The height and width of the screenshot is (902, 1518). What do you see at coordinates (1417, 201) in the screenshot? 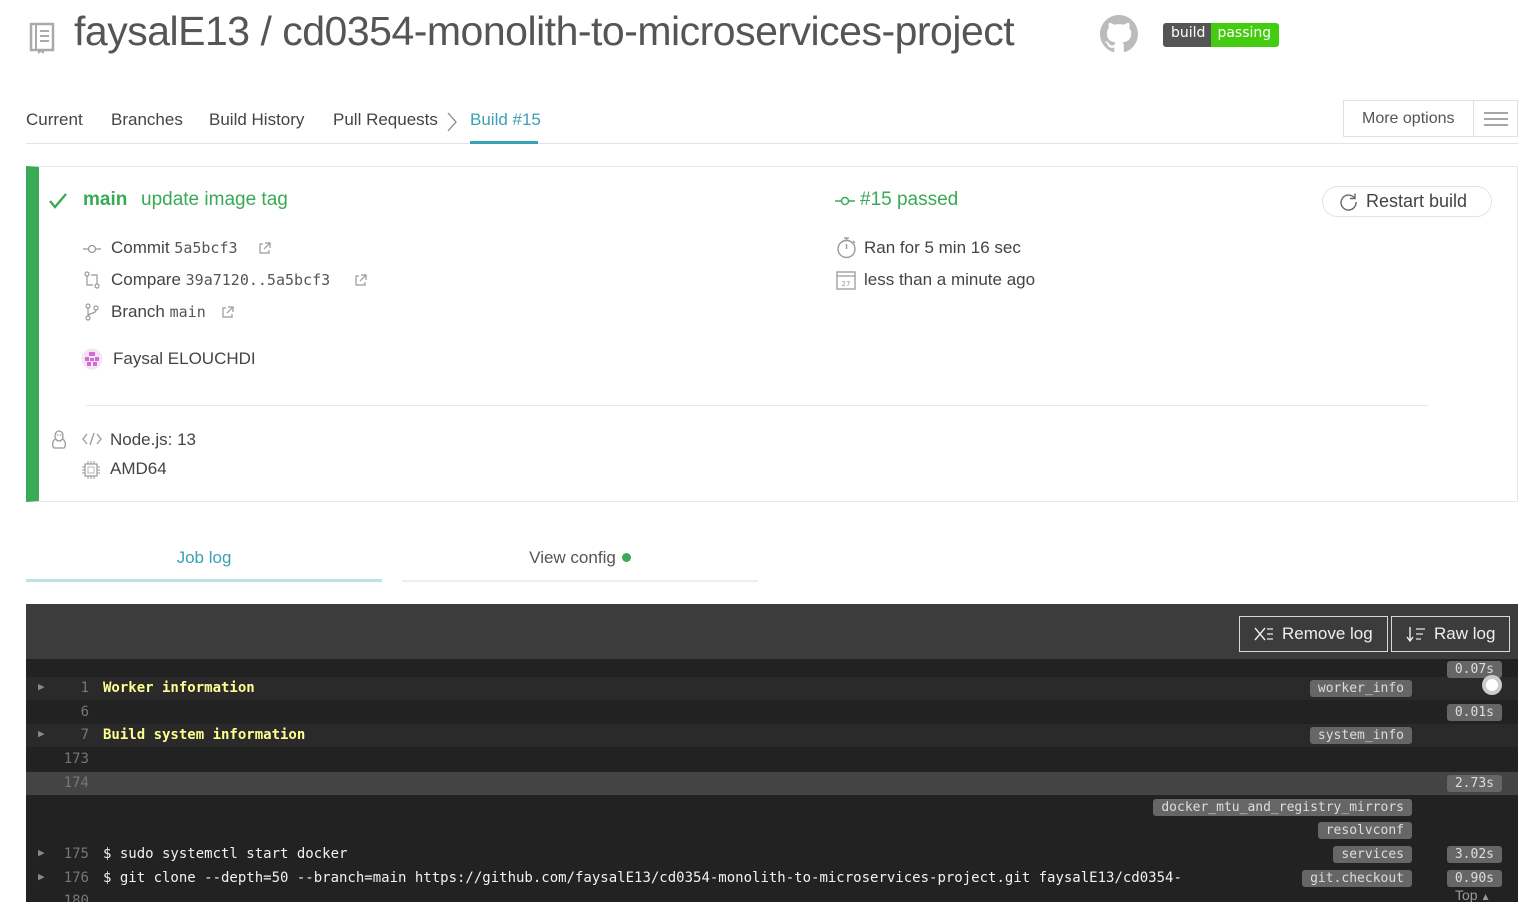
I see `restart-build-label: Restart build` at bounding box center [1417, 201].